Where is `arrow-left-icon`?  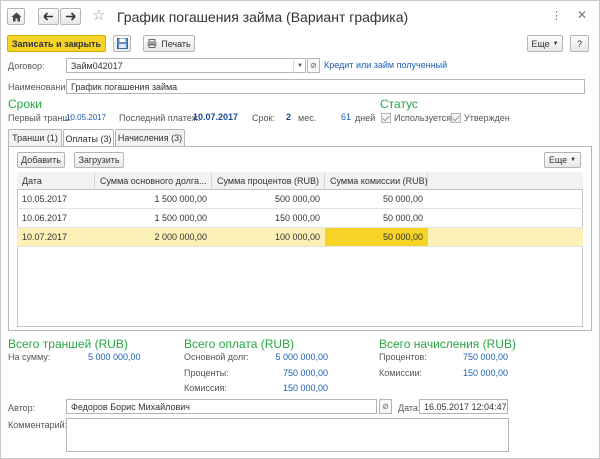
arrow-left-icon is located at coordinates (48, 16).